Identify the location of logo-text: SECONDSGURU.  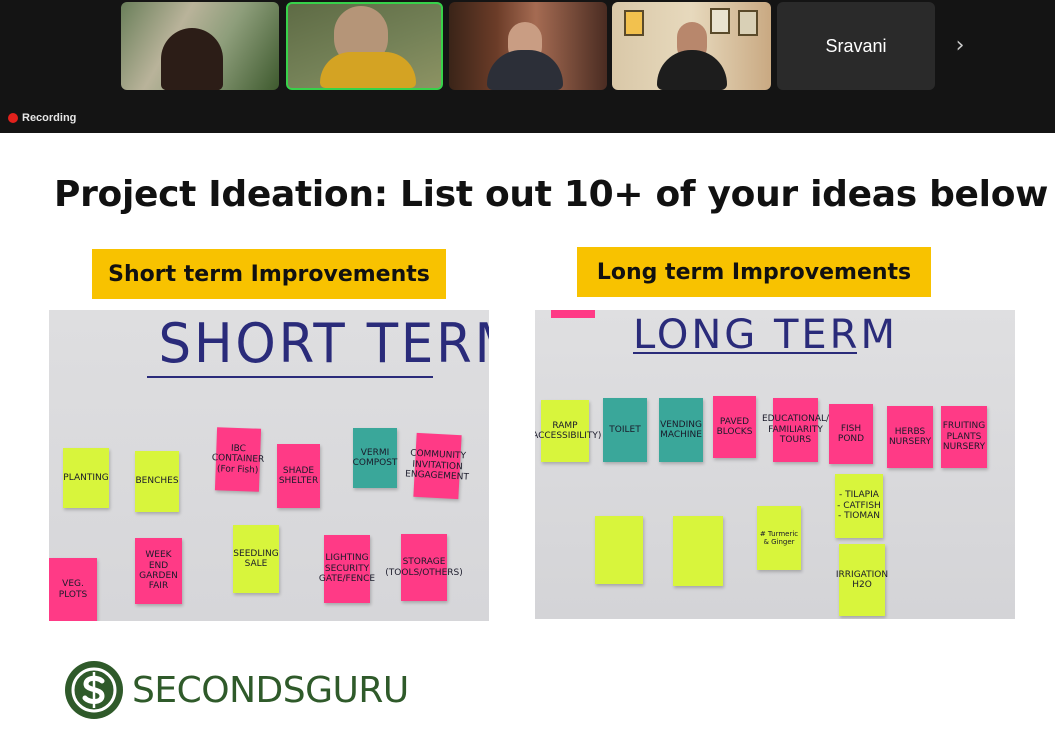
(270, 690).